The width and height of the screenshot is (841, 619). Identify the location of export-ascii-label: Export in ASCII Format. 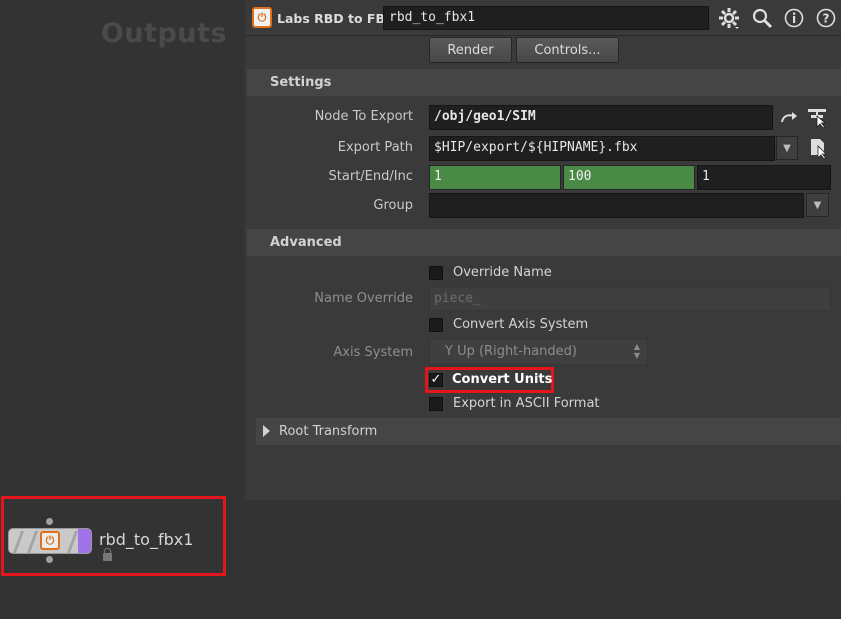
(526, 403).